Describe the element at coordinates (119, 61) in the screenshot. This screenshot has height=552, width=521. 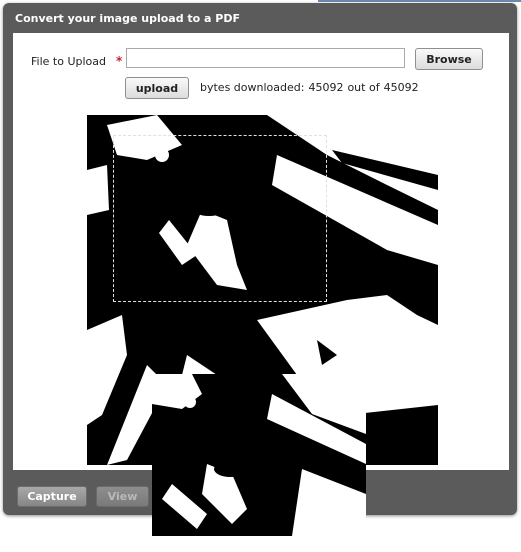
I see `required-marker: *` at that location.